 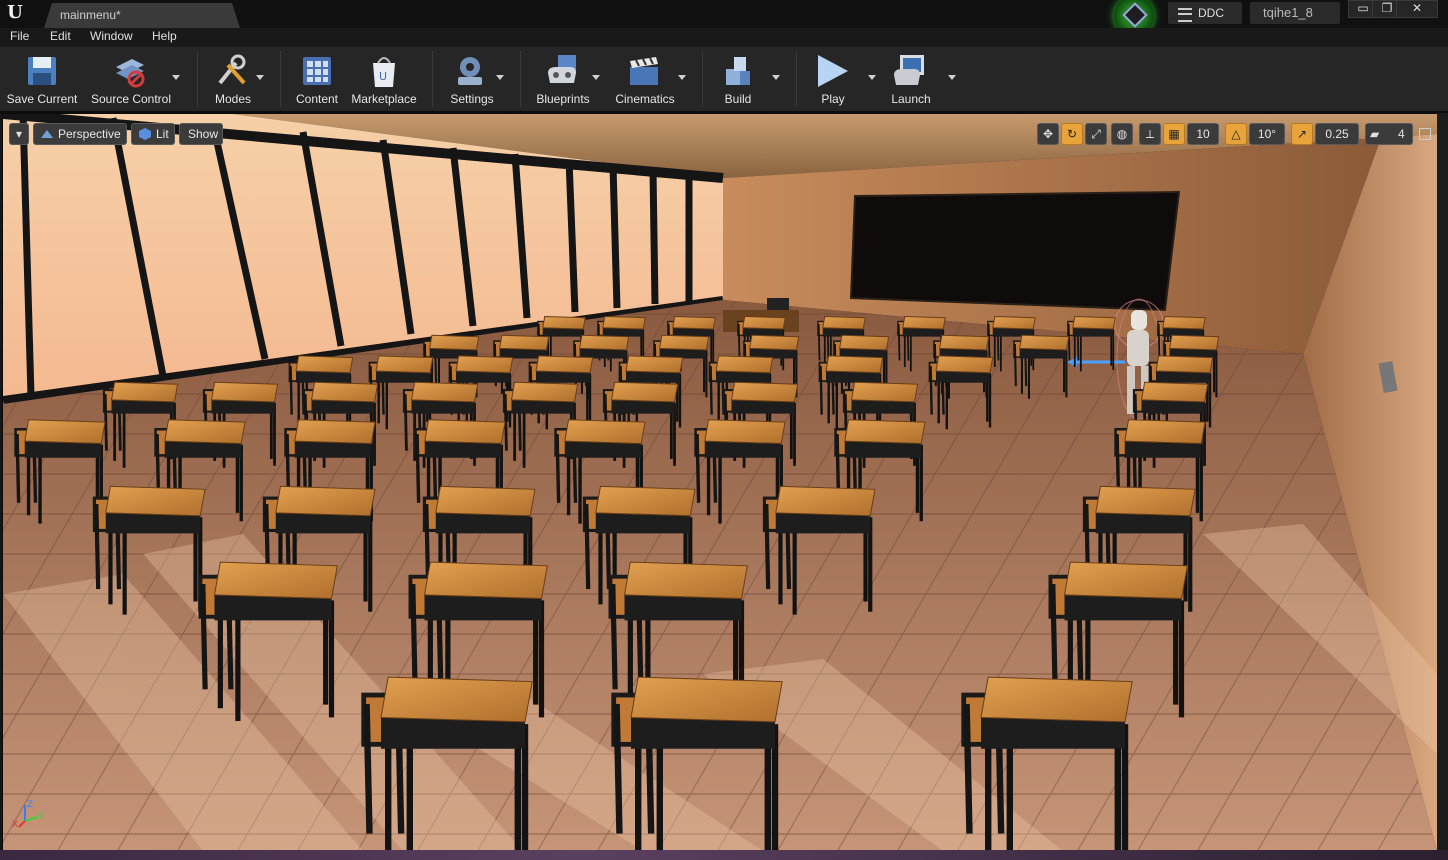 I want to click on axis-x-label: X, so click(x=15, y=825).